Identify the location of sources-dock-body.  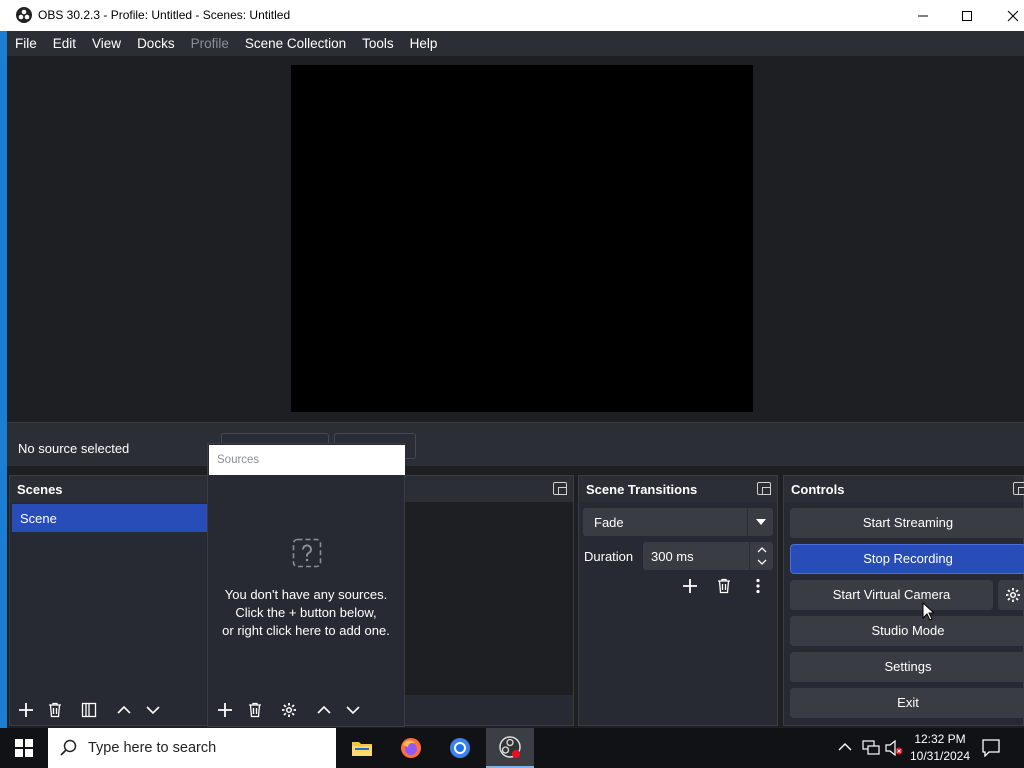
(489, 598).